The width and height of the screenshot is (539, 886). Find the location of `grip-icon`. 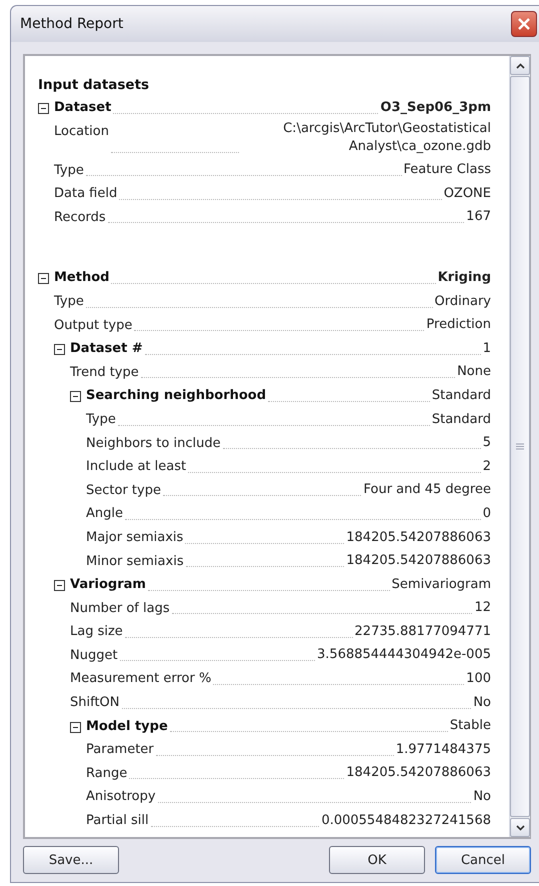

grip-icon is located at coordinates (520, 446).